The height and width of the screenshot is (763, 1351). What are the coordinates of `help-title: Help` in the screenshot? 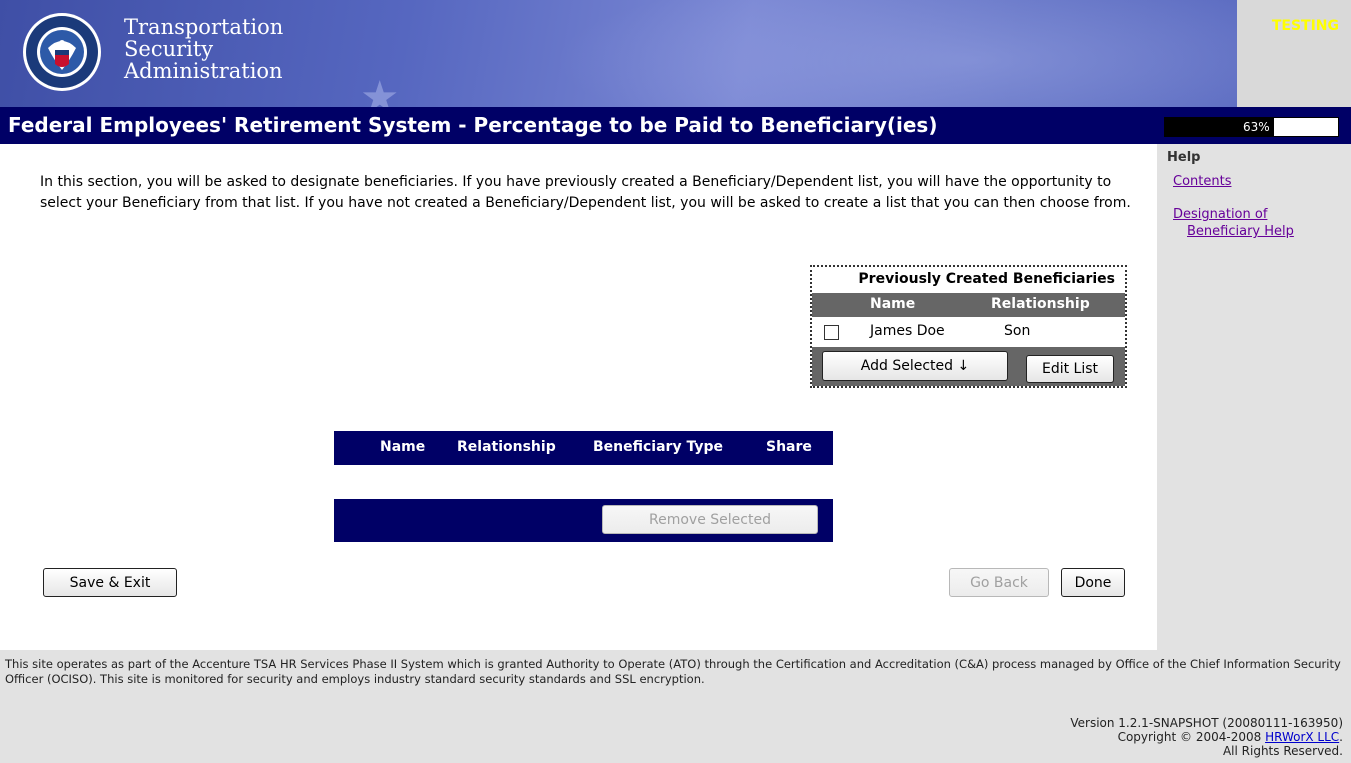 It's located at (1184, 157).